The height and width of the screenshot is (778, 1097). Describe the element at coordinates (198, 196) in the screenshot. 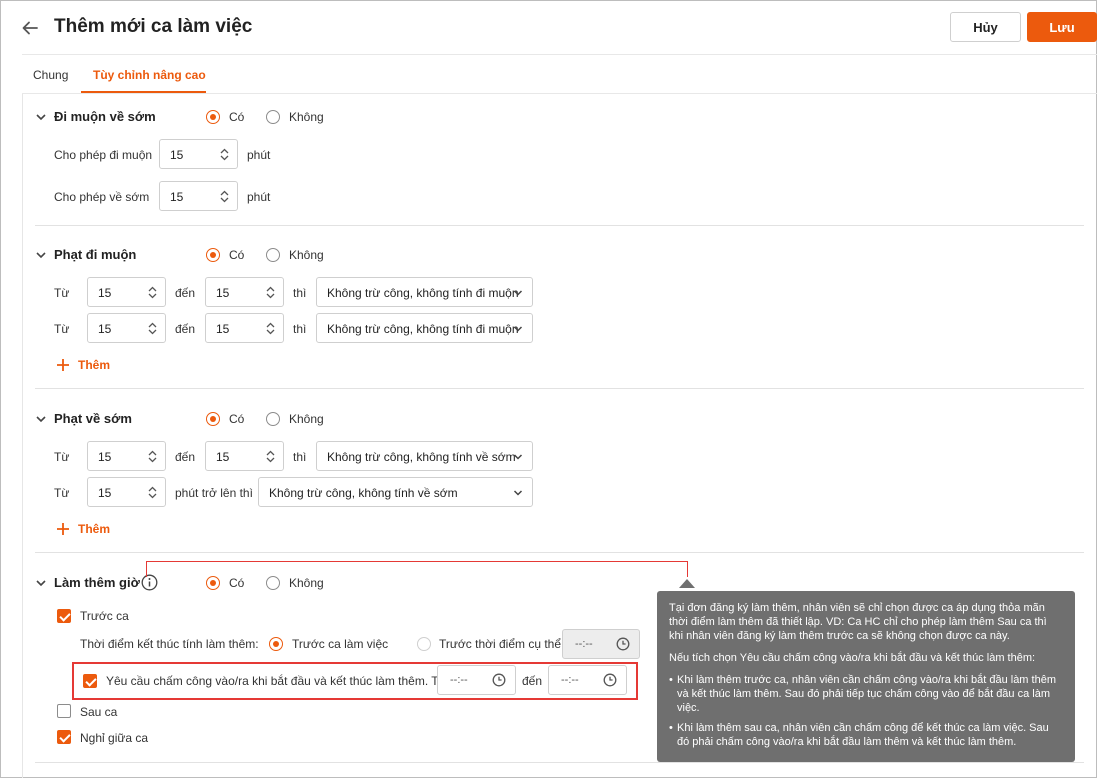

I see `allow-early-input: 15` at that location.